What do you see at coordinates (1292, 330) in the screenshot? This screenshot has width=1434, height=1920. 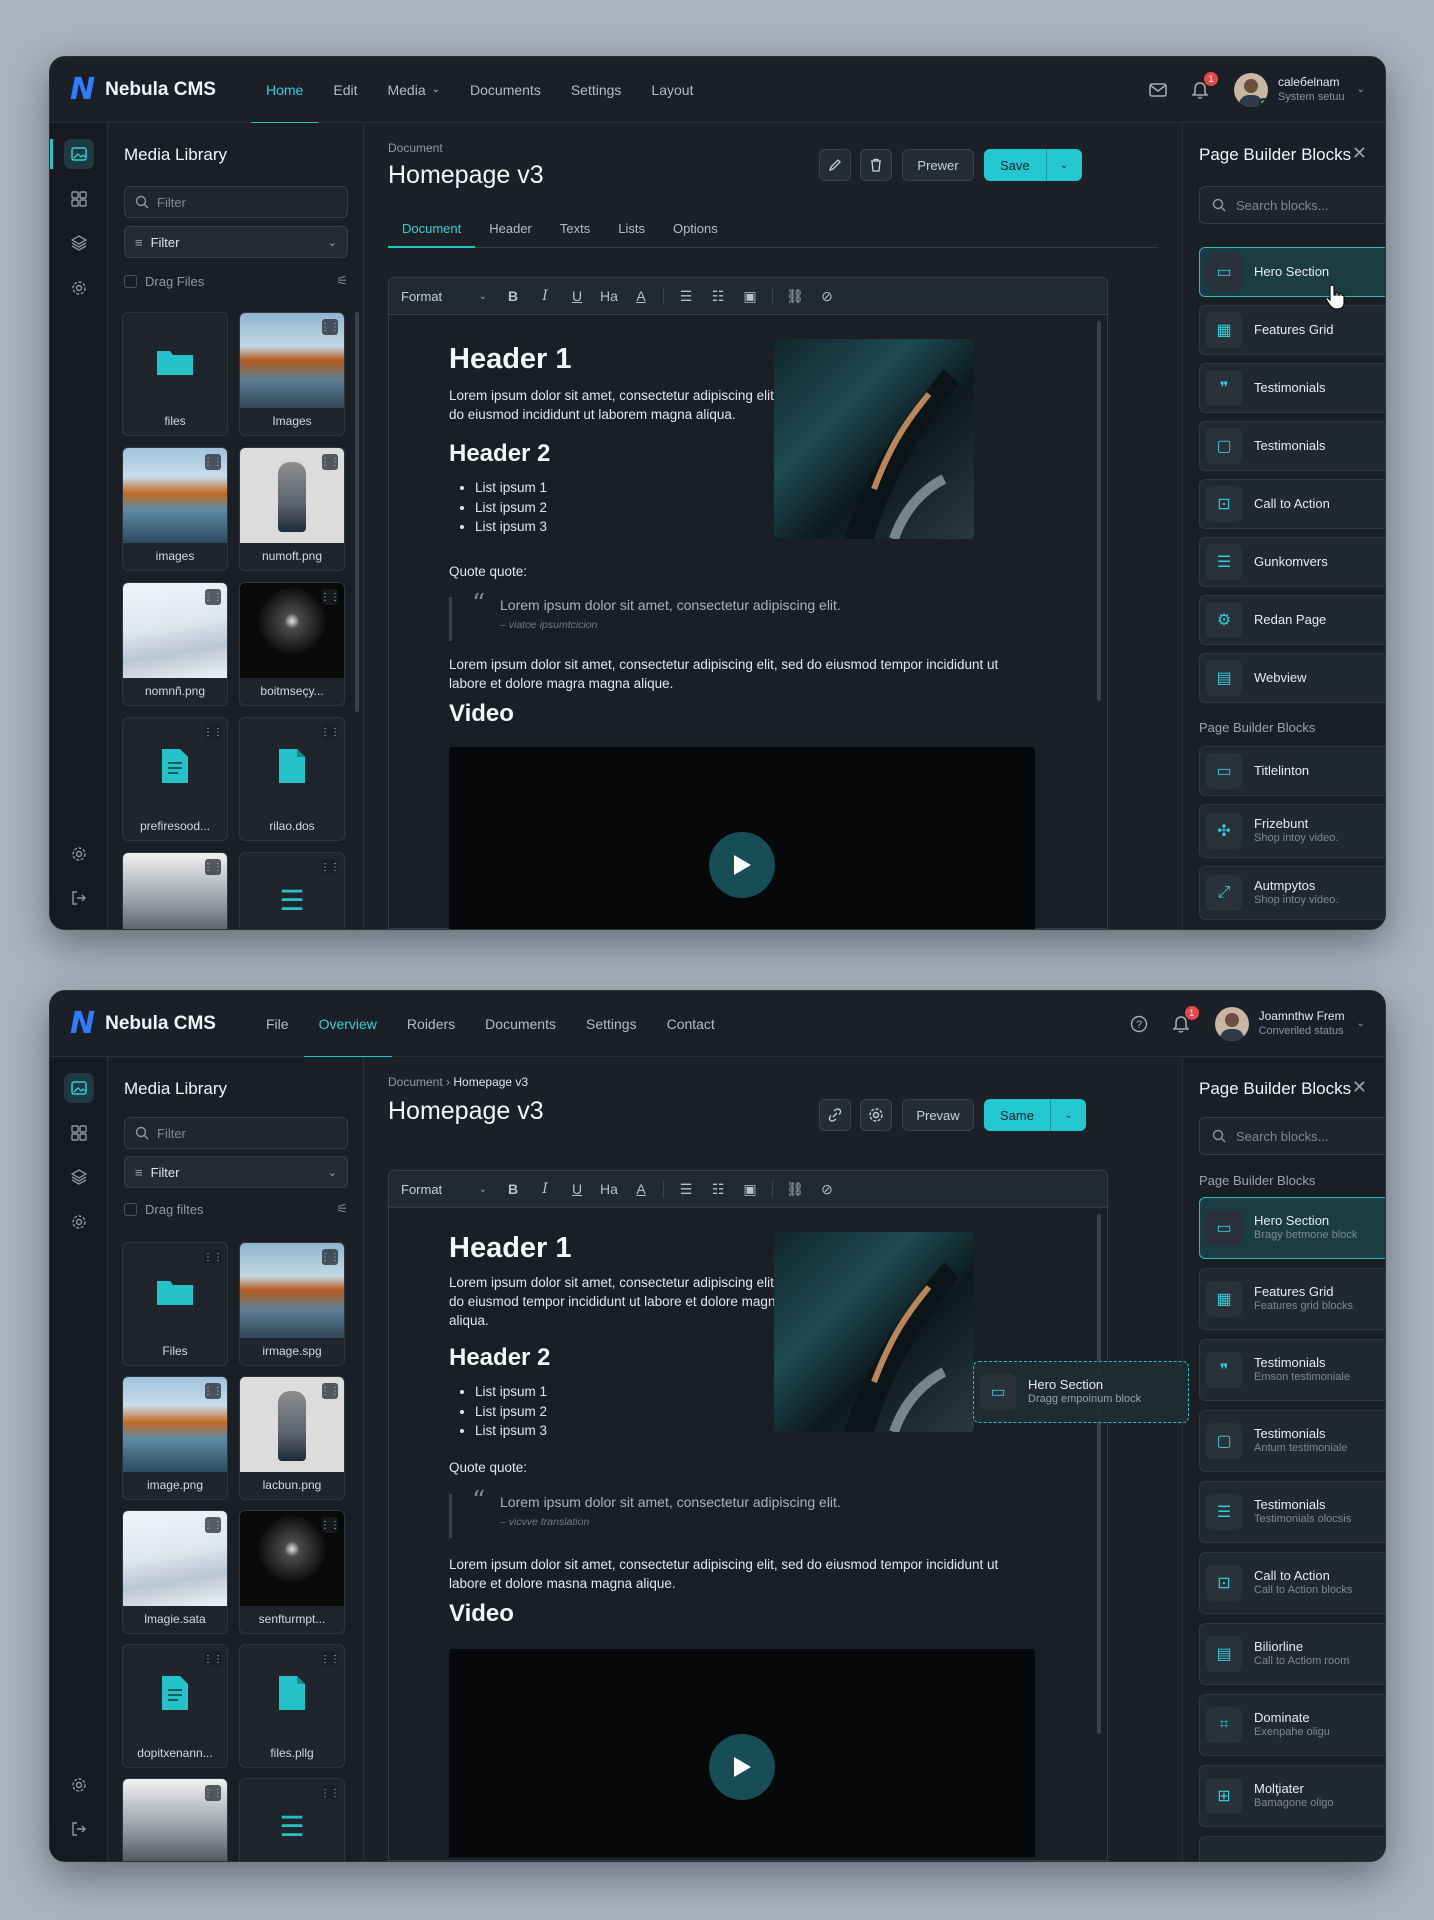 I see `block-features-grid: ▦Features Grid⋮⋮` at bounding box center [1292, 330].